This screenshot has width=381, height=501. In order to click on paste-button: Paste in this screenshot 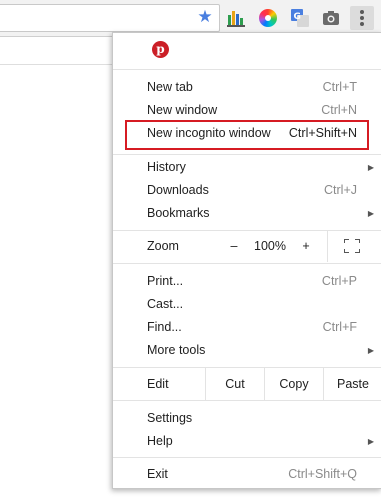, I will do `click(352, 384)`.